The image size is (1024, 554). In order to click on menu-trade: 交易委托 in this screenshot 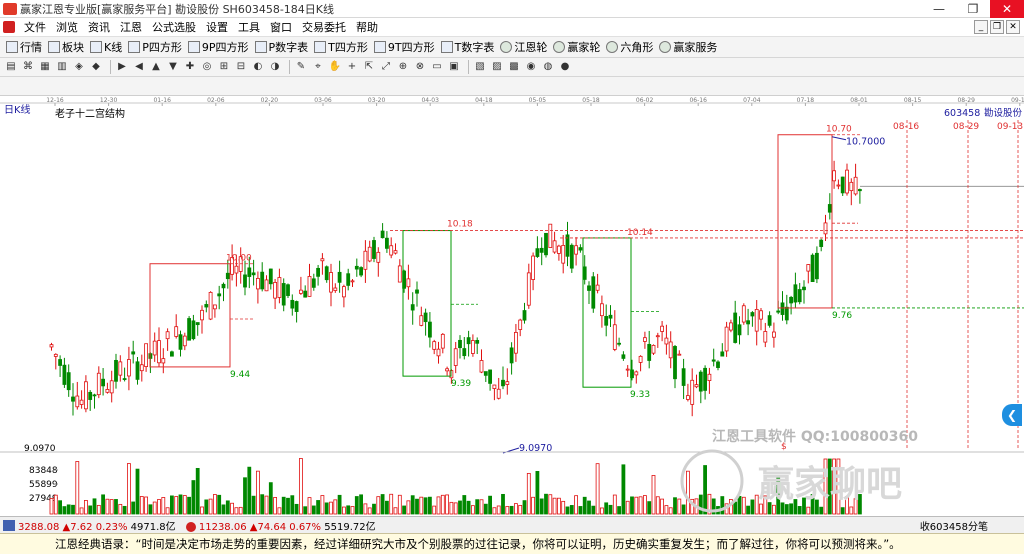, I will do `click(324, 27)`.